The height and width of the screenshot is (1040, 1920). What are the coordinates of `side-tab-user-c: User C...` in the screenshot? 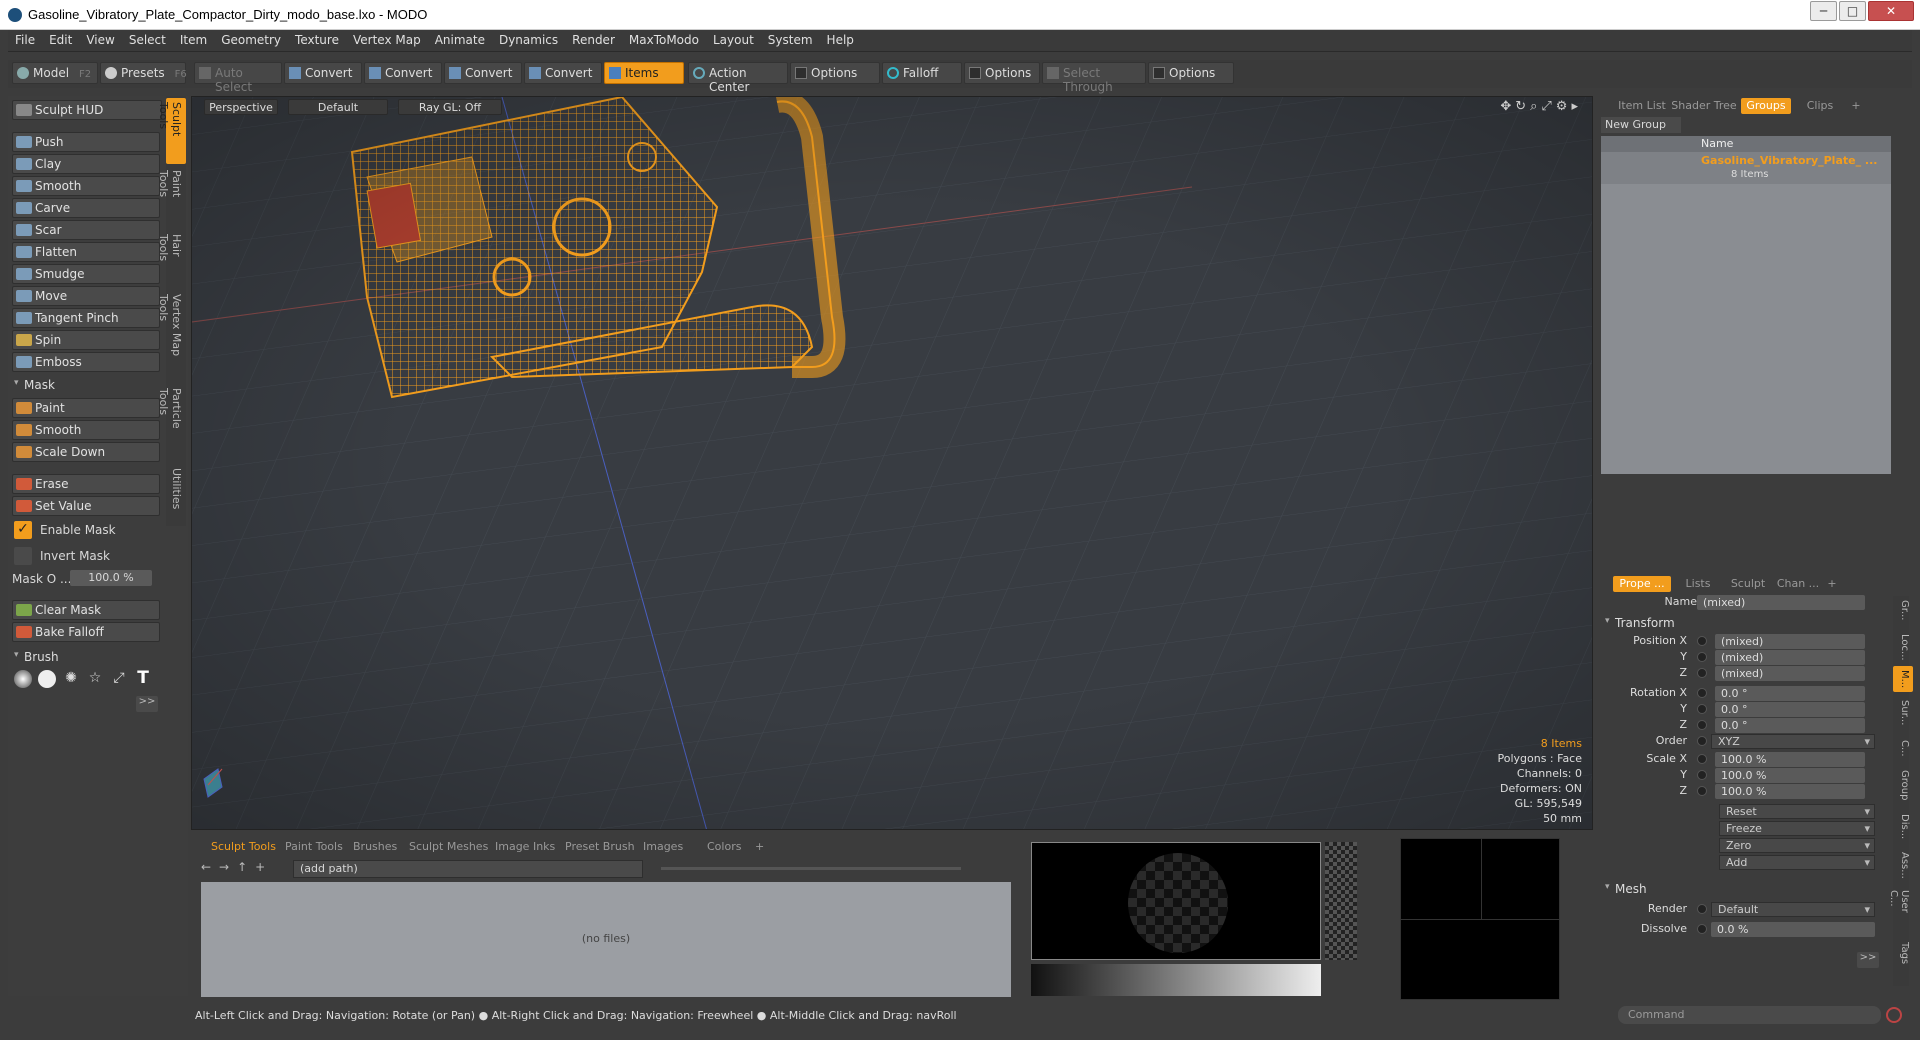 It's located at (1900, 910).